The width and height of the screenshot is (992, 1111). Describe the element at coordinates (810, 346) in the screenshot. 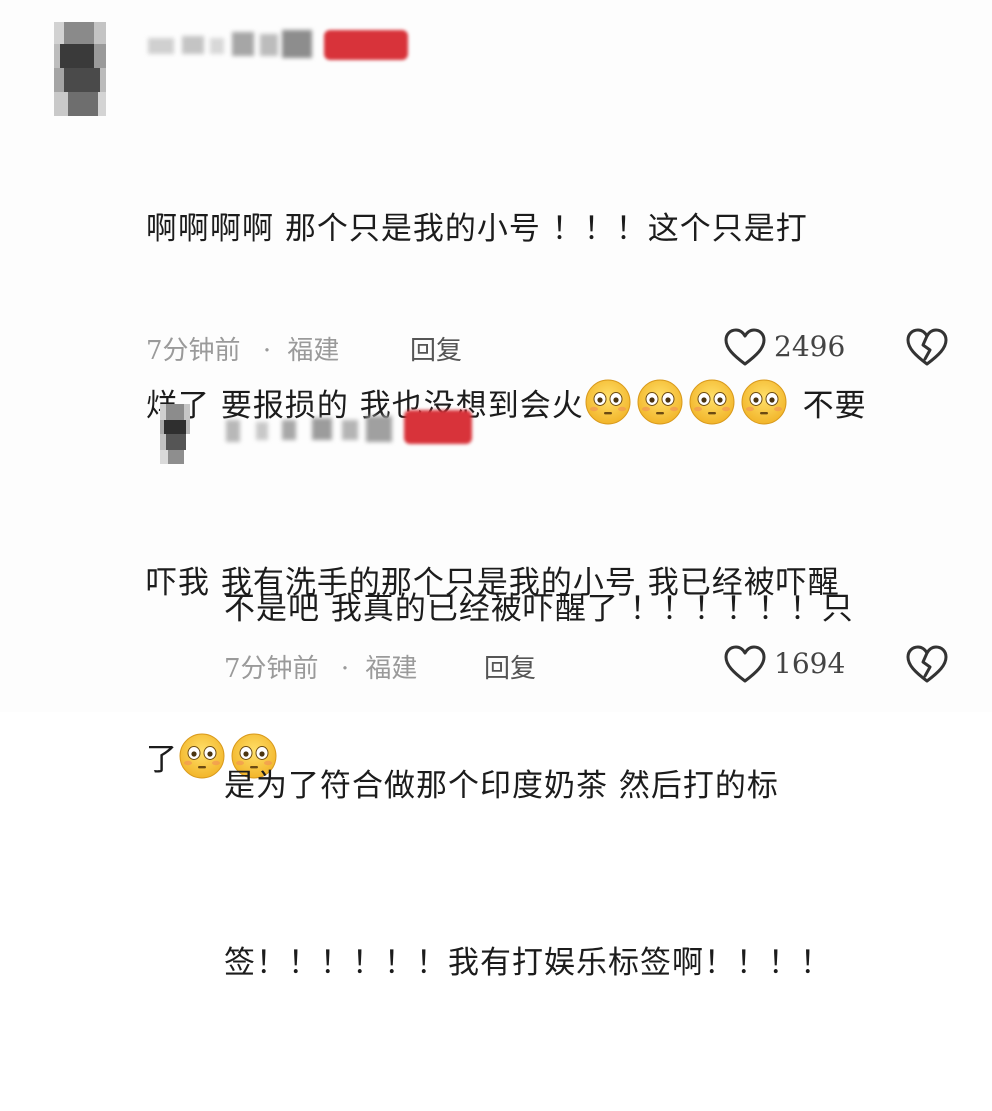

I see `like-count: 2496` at that location.